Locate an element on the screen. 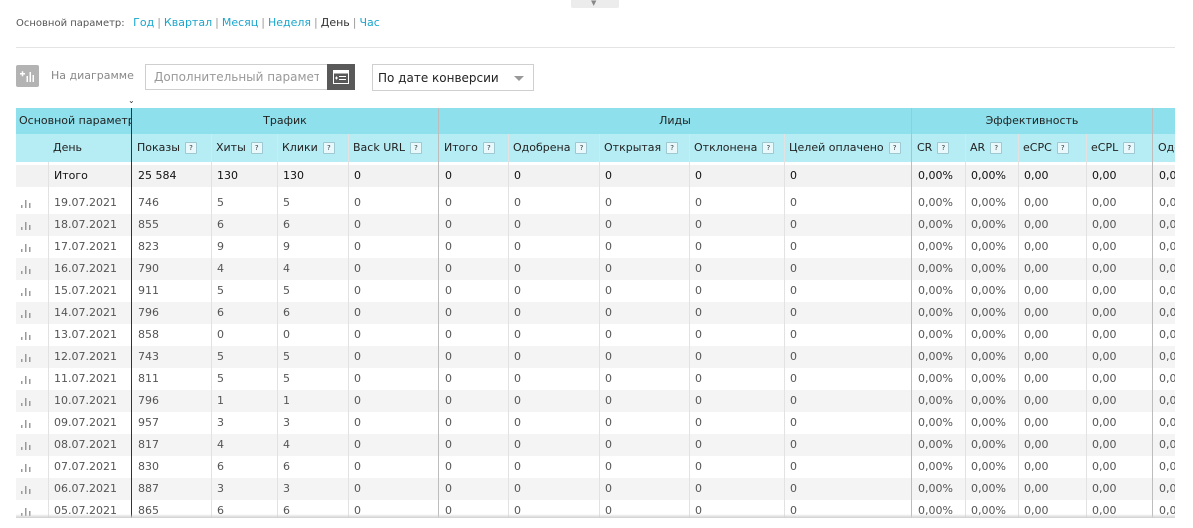  chart-toggle-button is located at coordinates (27, 76).